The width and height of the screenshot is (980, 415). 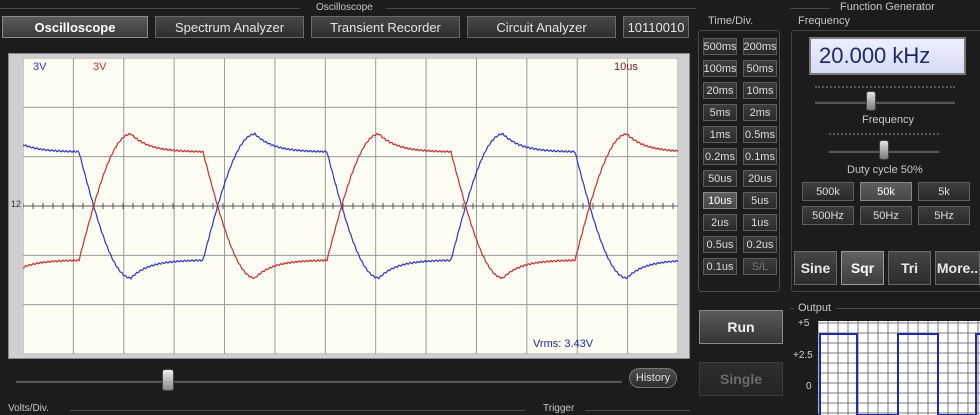 What do you see at coordinates (720, 222) in the screenshot?
I see `timebase-button-2us: 2us` at bounding box center [720, 222].